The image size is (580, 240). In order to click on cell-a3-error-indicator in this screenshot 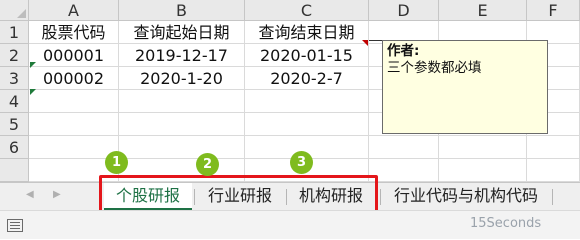, I will do `click(33, 92)`.